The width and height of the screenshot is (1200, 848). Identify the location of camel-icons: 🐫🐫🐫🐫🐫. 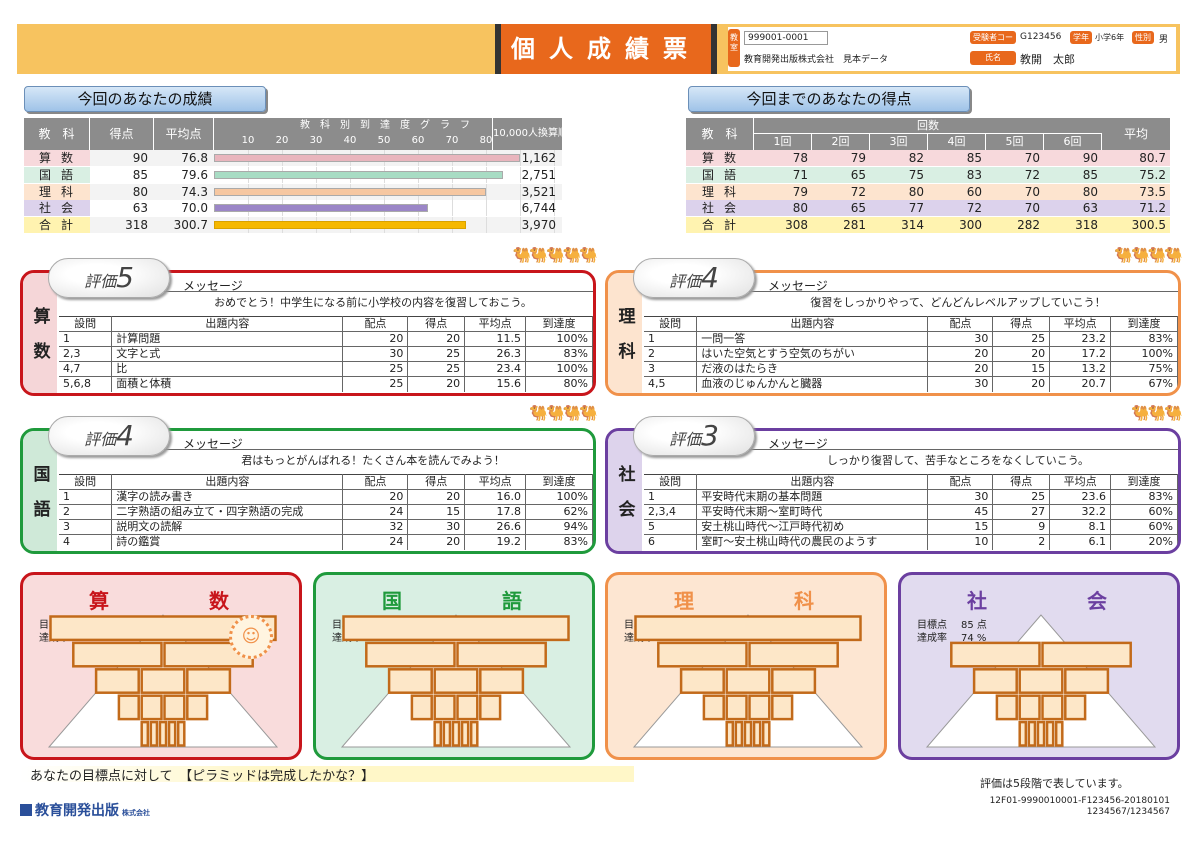
(555, 255).